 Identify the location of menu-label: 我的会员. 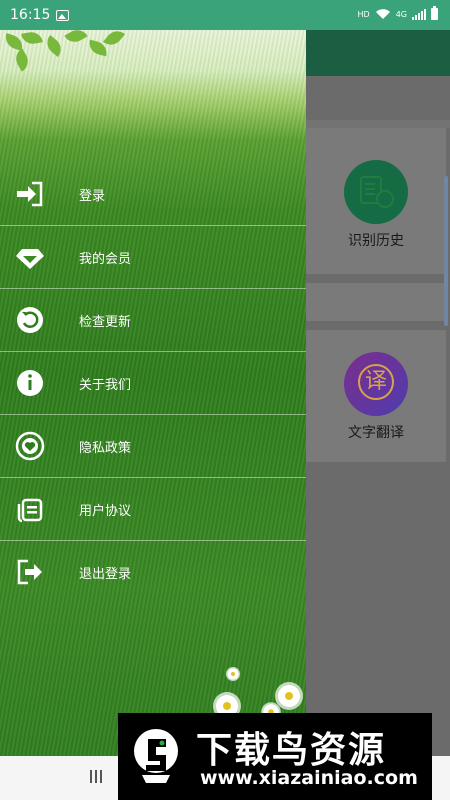
(105, 259).